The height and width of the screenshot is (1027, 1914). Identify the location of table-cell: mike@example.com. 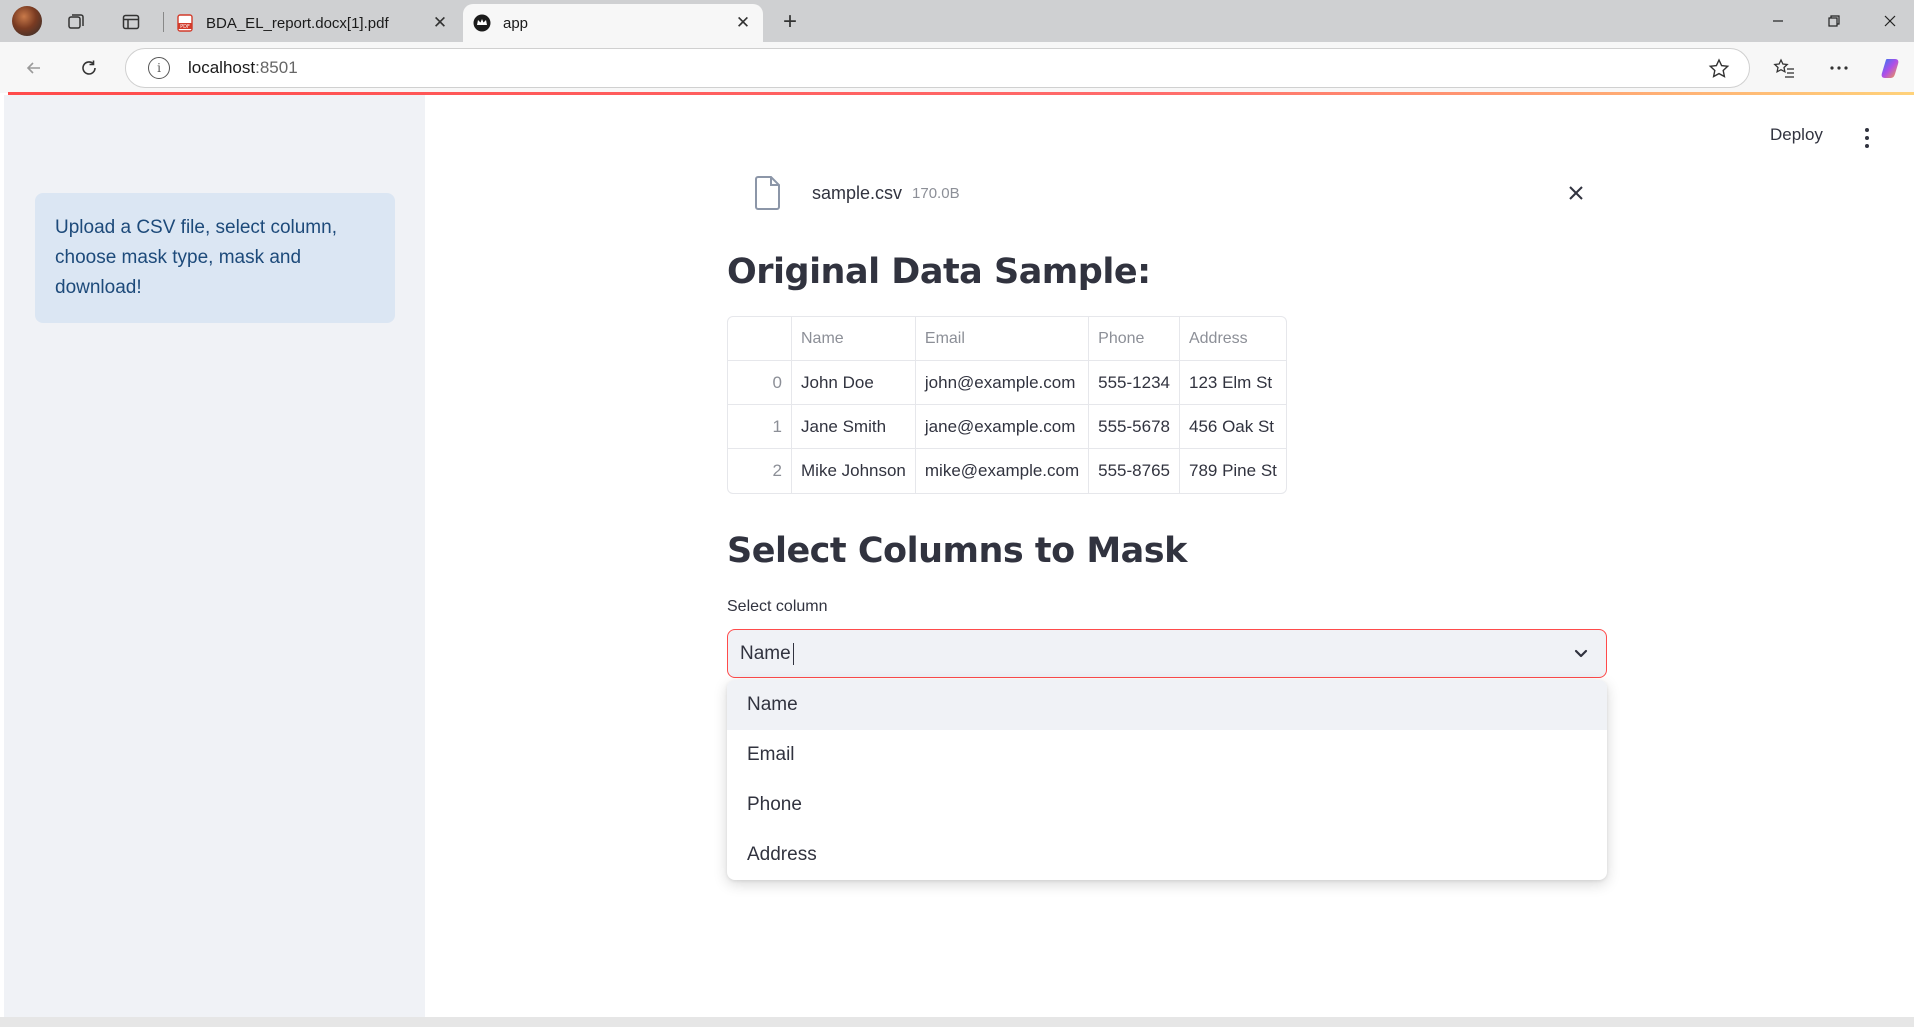
(1003, 471).